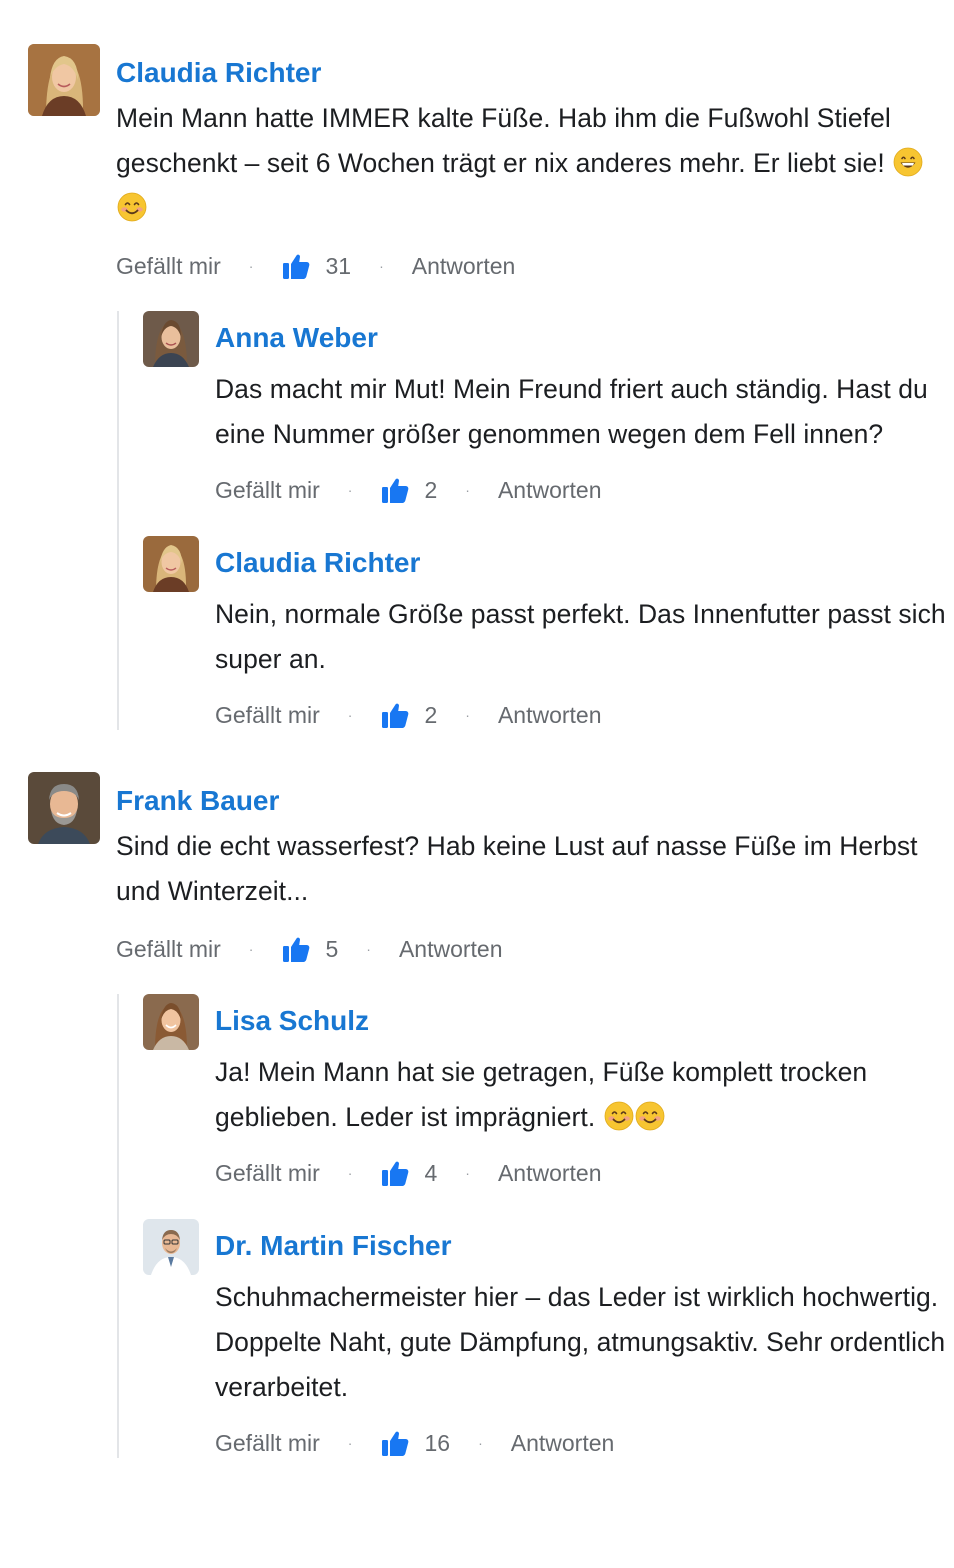 Image resolution: width=954 pixels, height=1568 pixels. I want to click on like-count: 5, so click(309, 949).